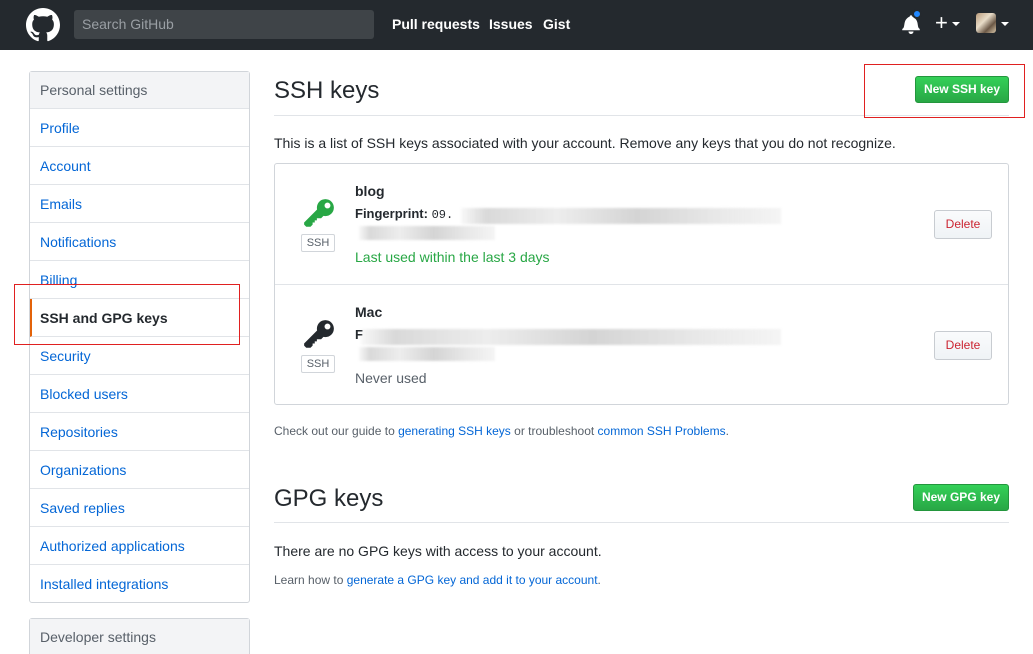  What do you see at coordinates (139, 432) in the screenshot?
I see `sidebar-item-repositories: Repositories` at bounding box center [139, 432].